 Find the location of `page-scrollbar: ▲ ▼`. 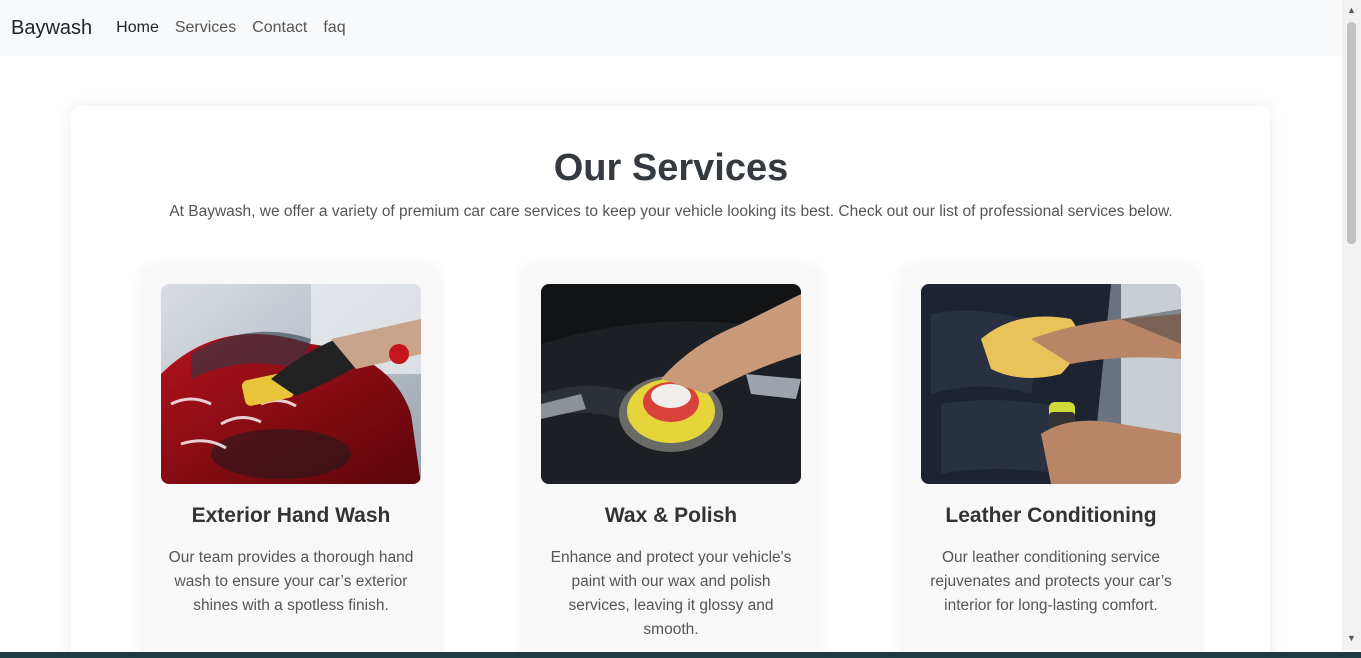

page-scrollbar: ▲ ▼ is located at coordinates (1351, 325).